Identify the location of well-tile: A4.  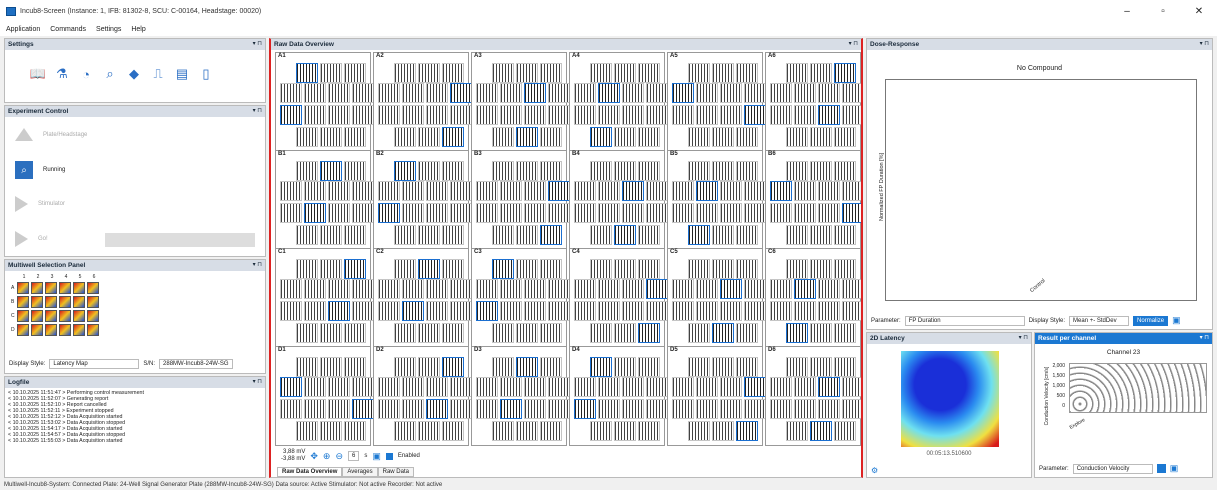
(618, 102).